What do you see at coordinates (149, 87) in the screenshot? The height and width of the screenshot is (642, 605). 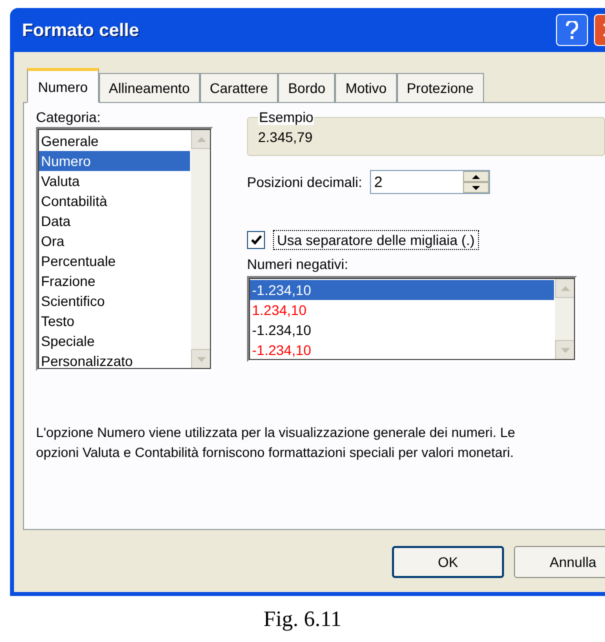 I see `tab: Allineamento` at bounding box center [149, 87].